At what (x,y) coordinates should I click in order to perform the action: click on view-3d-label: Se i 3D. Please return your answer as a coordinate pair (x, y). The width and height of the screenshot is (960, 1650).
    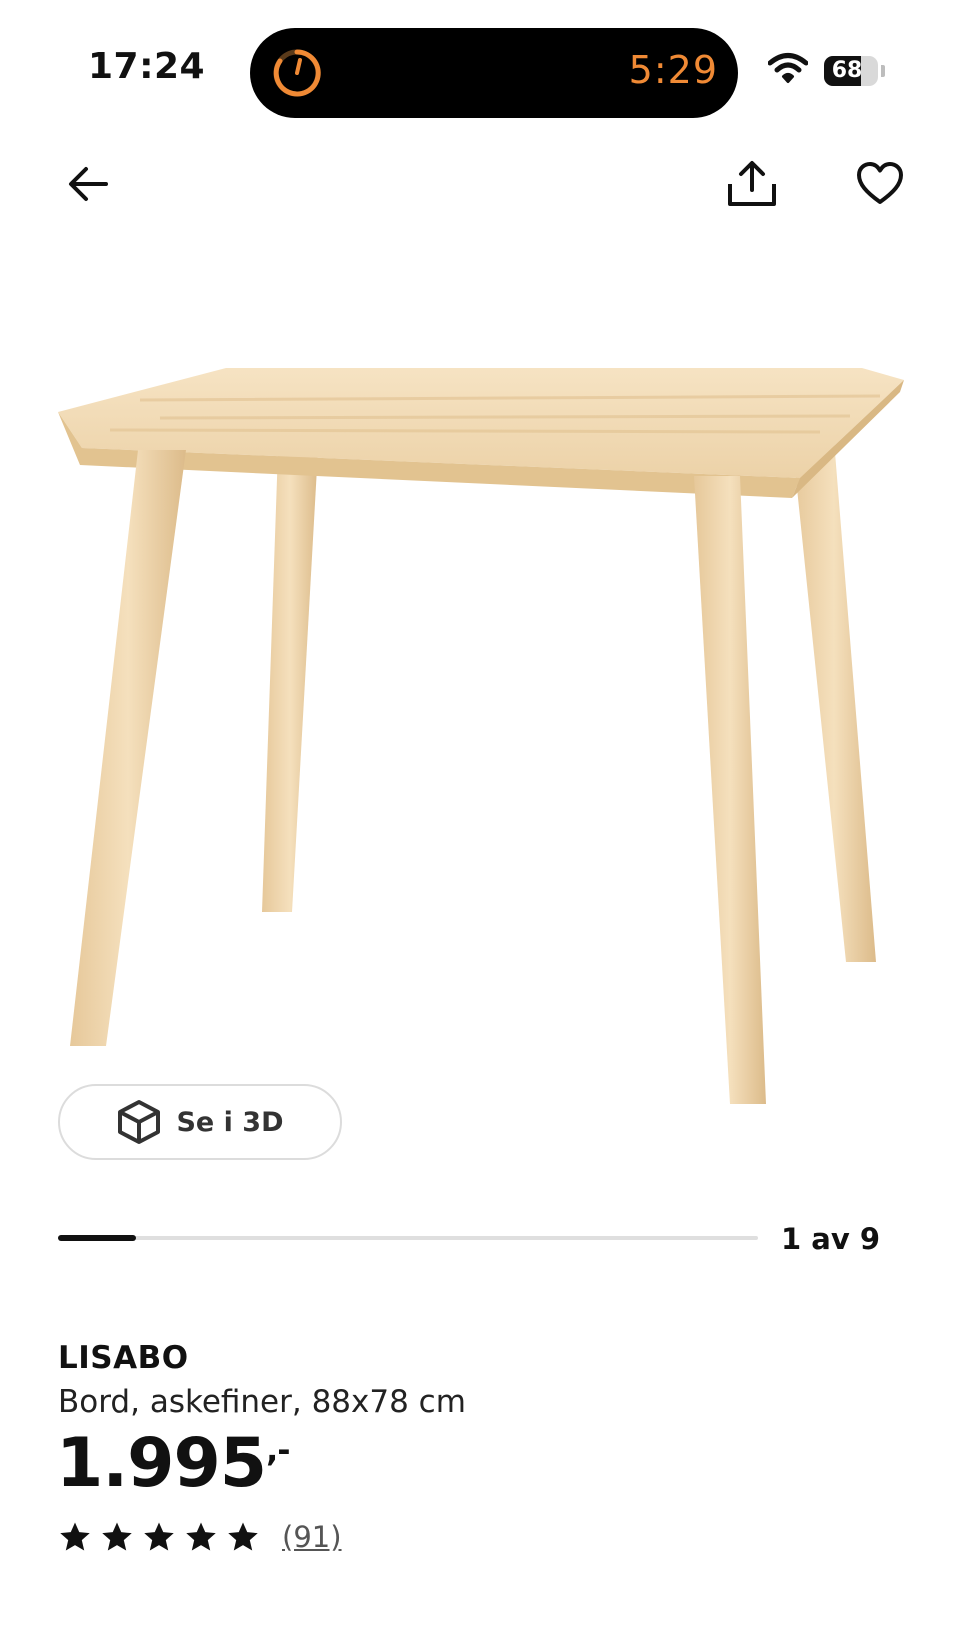
    Looking at the image, I should click on (230, 1122).